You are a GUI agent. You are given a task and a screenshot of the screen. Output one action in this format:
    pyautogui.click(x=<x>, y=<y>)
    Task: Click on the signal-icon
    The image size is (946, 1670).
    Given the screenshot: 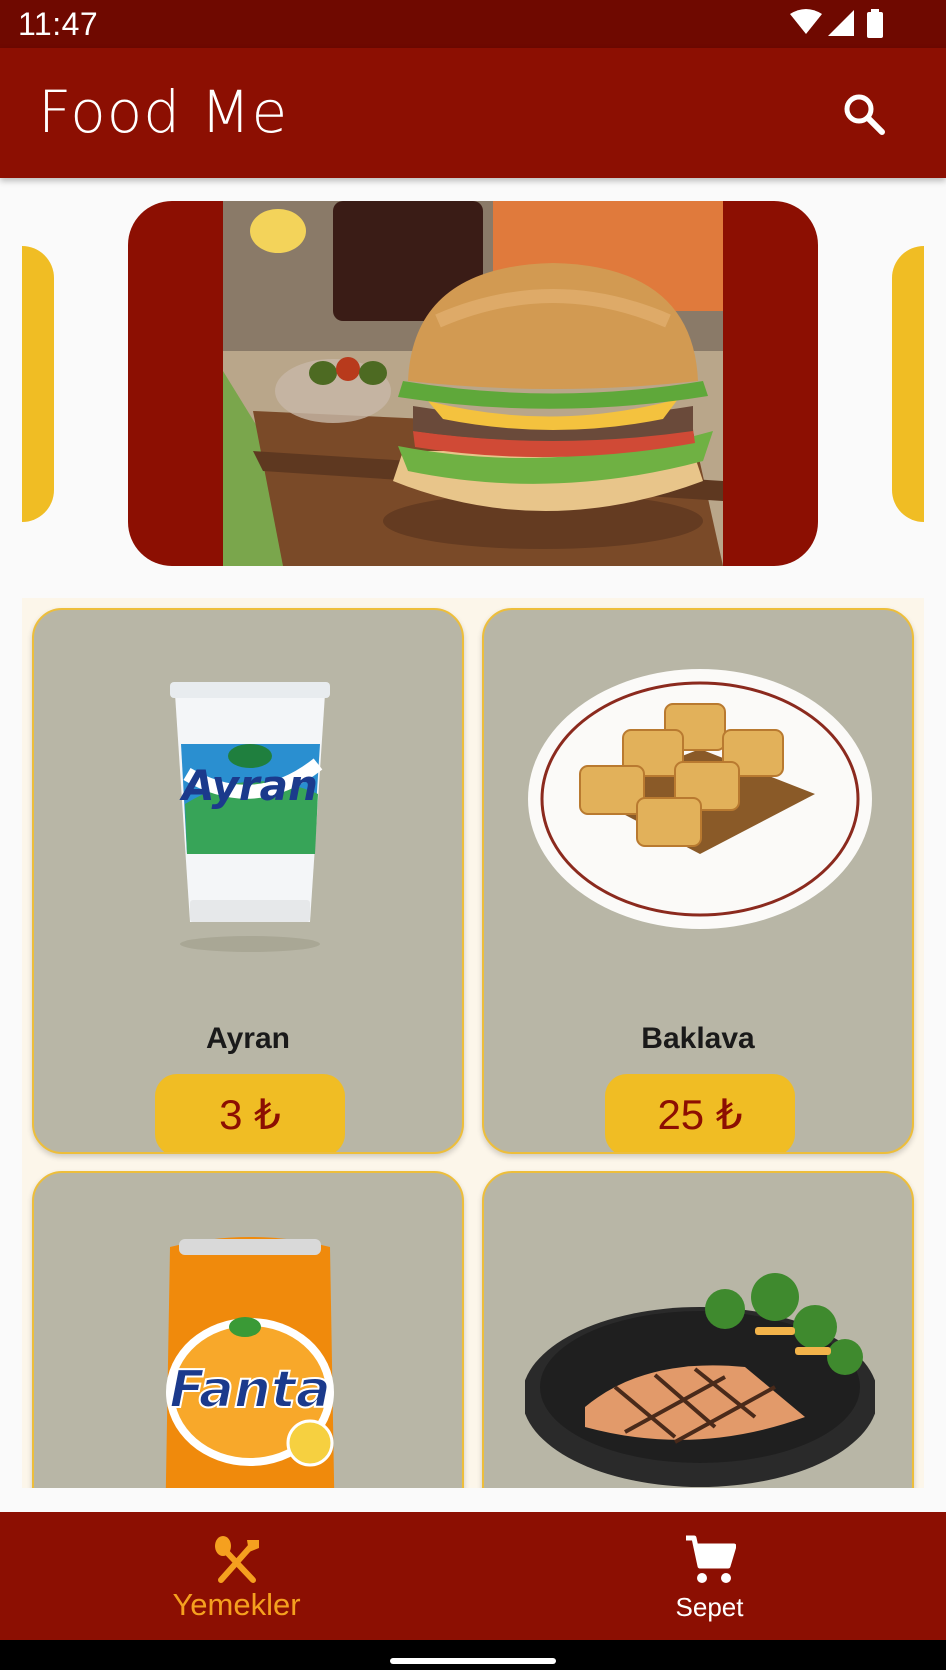 What is the action you would take?
    pyautogui.click(x=841, y=23)
    